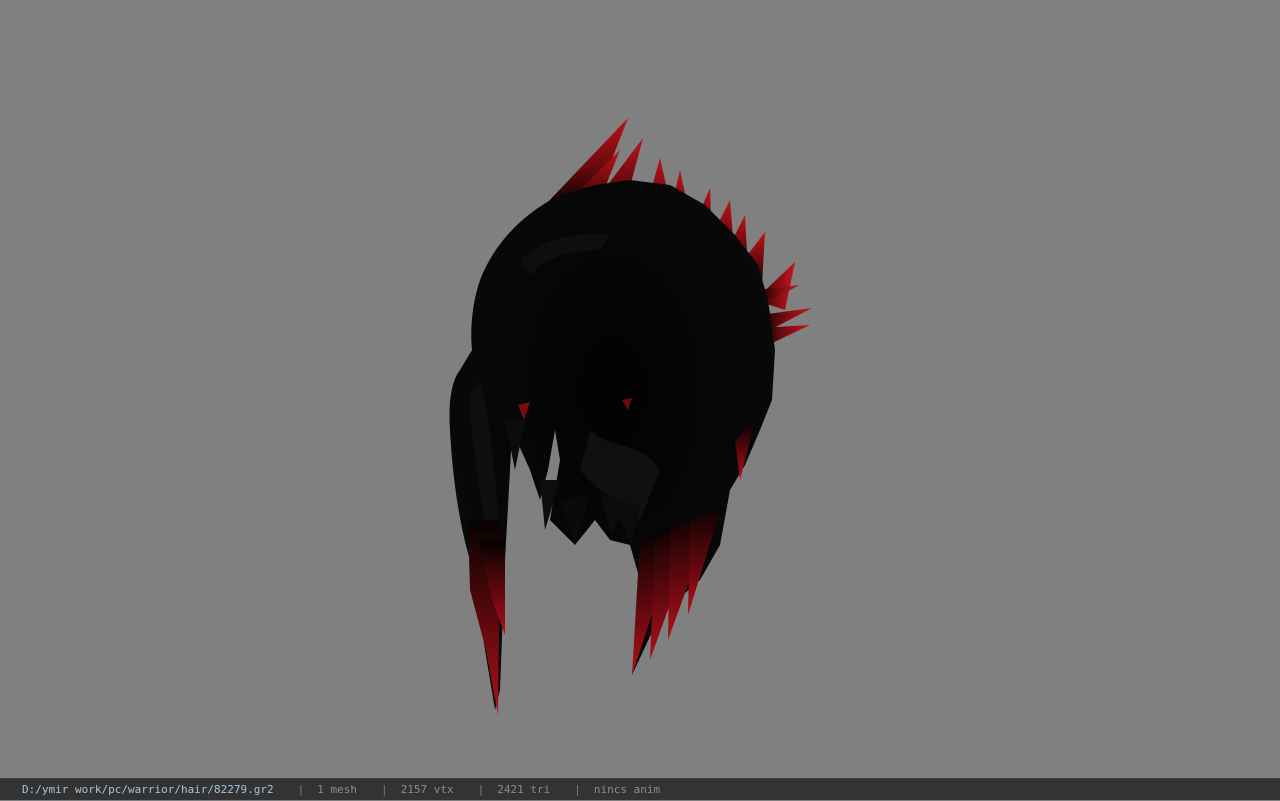 The width and height of the screenshot is (1280, 801). I want to click on vertex-count: 2157 vtx, so click(427, 789).